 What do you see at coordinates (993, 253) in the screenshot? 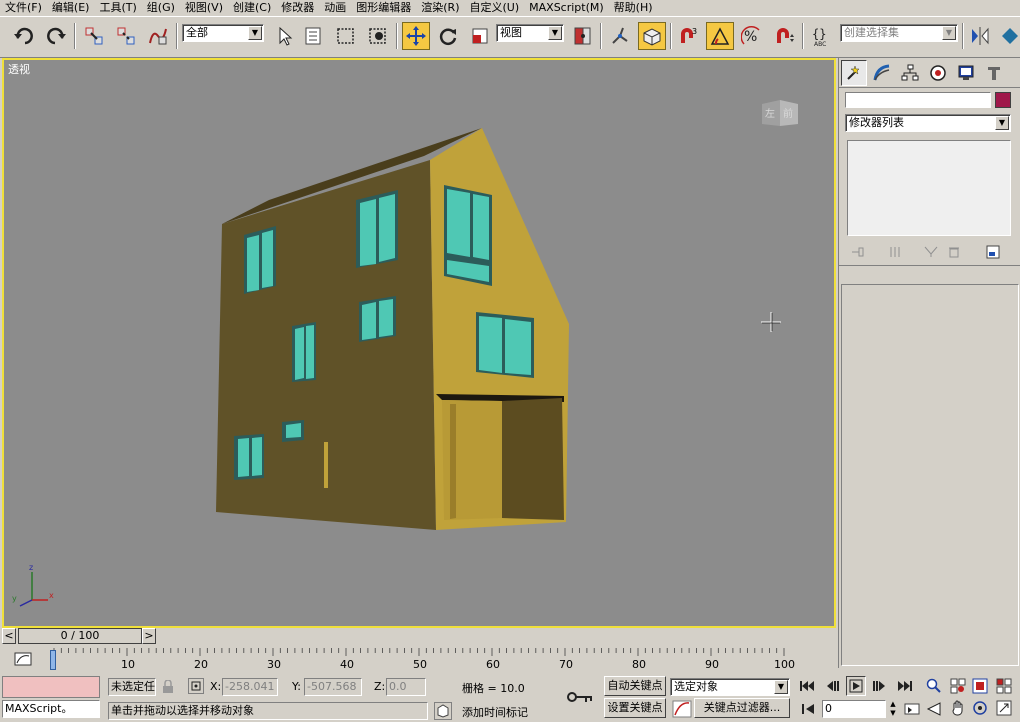
I see `configure-modifier-sets-icon` at bounding box center [993, 253].